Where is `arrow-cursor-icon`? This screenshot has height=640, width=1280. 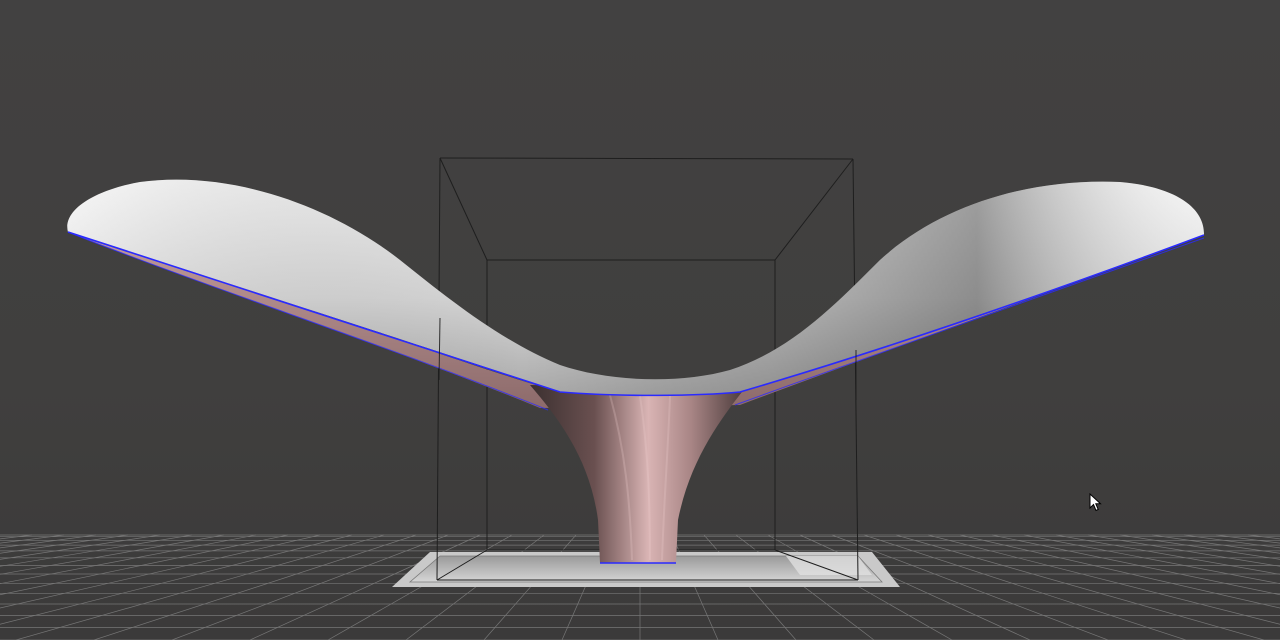
arrow-cursor-icon is located at coordinates (1095, 502).